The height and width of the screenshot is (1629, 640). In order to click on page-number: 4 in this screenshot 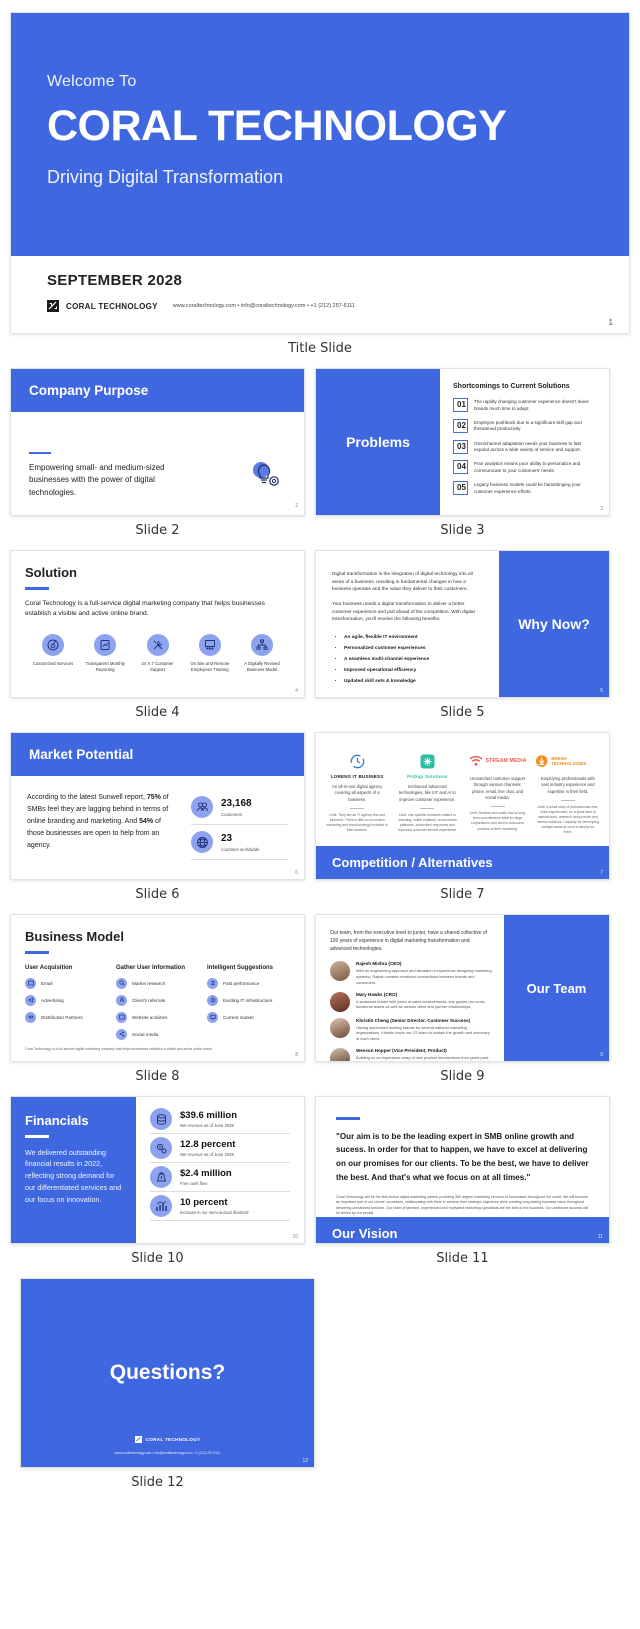, I will do `click(296, 691)`.